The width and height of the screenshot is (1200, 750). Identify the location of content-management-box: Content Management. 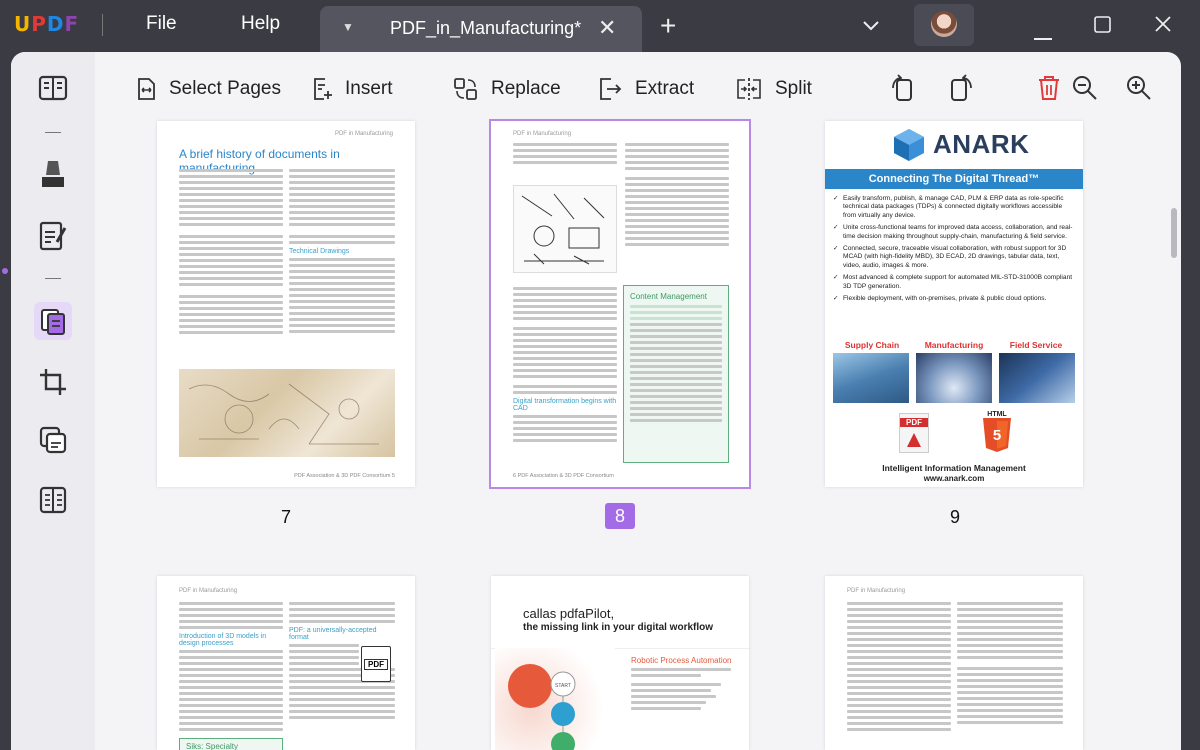
(676, 374).